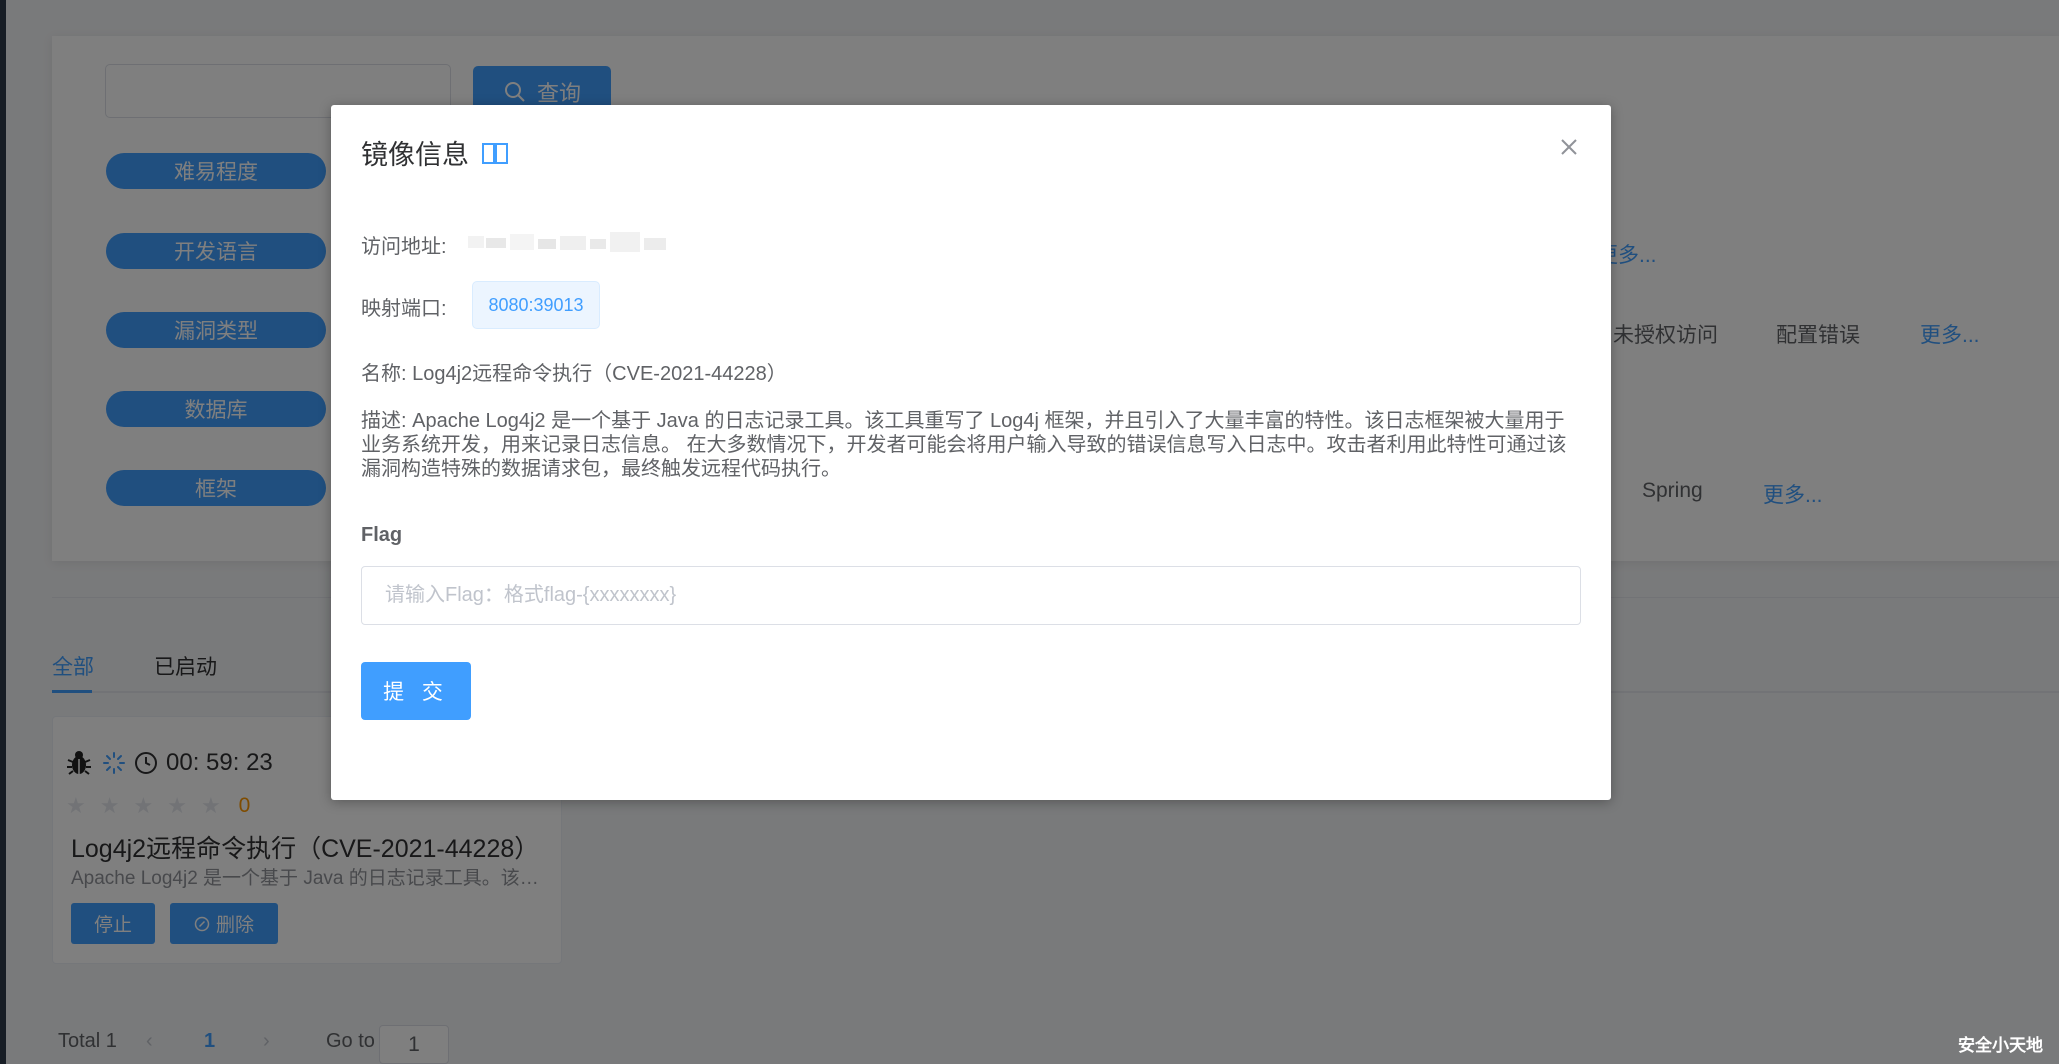 The image size is (2059, 1064). I want to click on dialog-title: 镜像信息, so click(435, 152).